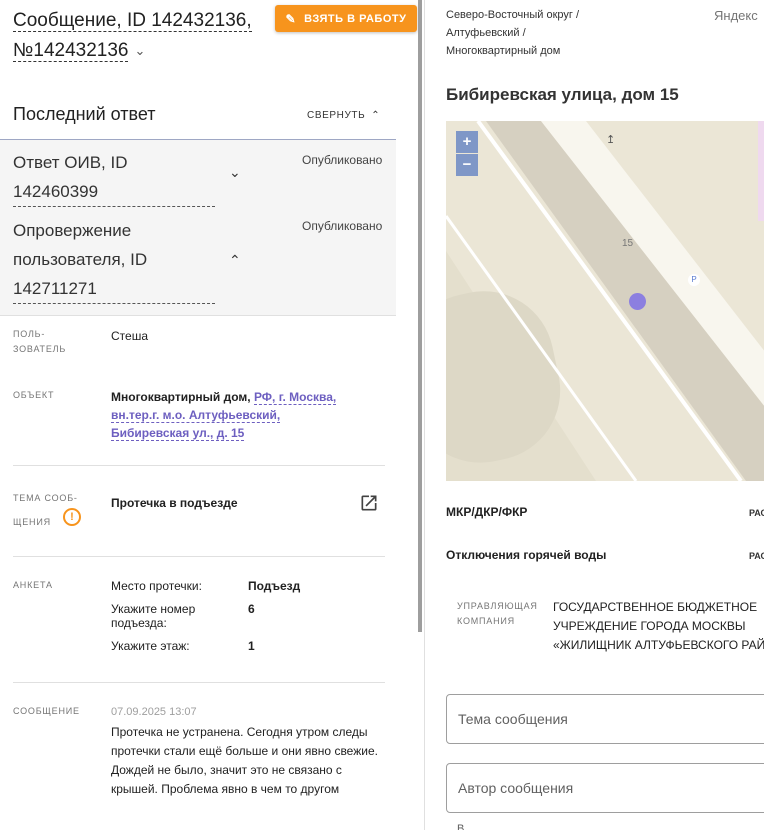 This screenshot has height=830, width=764. What do you see at coordinates (174, 503) in the screenshot?
I see `topic-value: Протечка в подъезде` at bounding box center [174, 503].